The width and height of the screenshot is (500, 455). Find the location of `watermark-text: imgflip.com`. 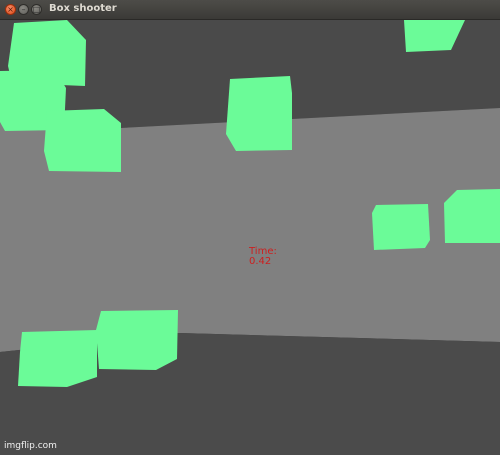

watermark-text: imgflip.com is located at coordinates (30, 446).